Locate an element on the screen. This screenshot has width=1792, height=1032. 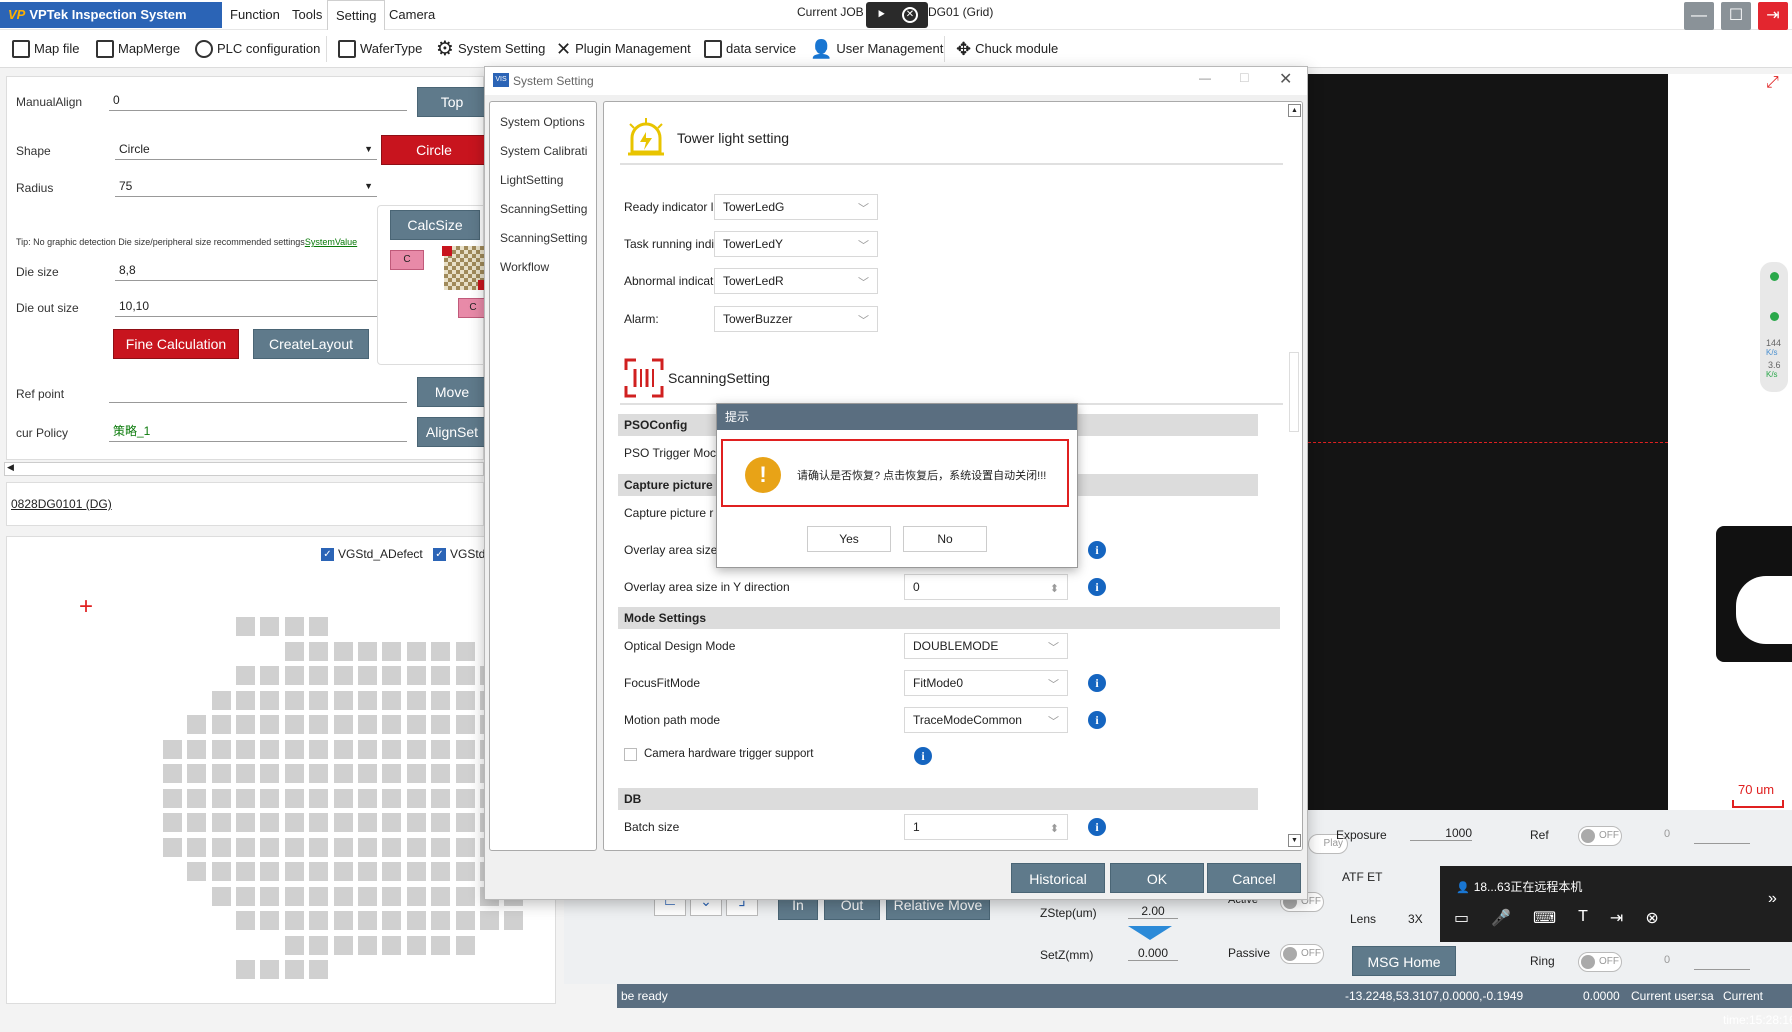
toolbar-mapmerge: MapMerge is located at coordinates (138, 49).